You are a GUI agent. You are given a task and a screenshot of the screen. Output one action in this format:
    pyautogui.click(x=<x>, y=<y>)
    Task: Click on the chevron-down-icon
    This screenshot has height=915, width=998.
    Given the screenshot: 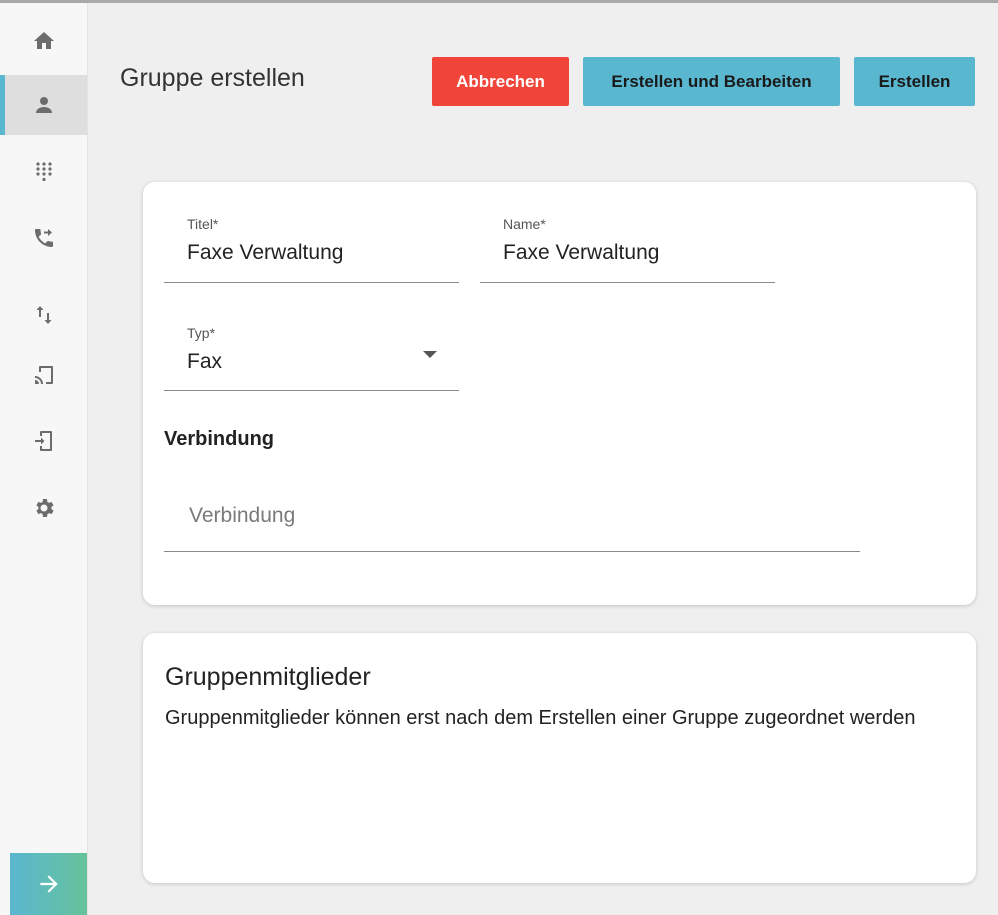 What is the action you would take?
    pyautogui.click(x=430, y=354)
    